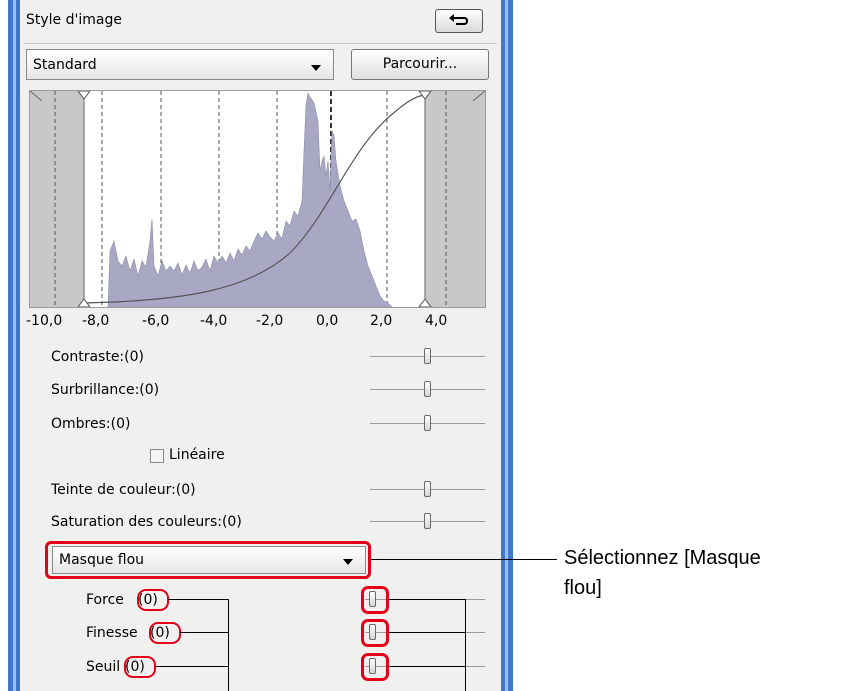 The width and height of the screenshot is (855, 691). What do you see at coordinates (165, 633) in the screenshot?
I see `highlight-fineness-value` at bounding box center [165, 633].